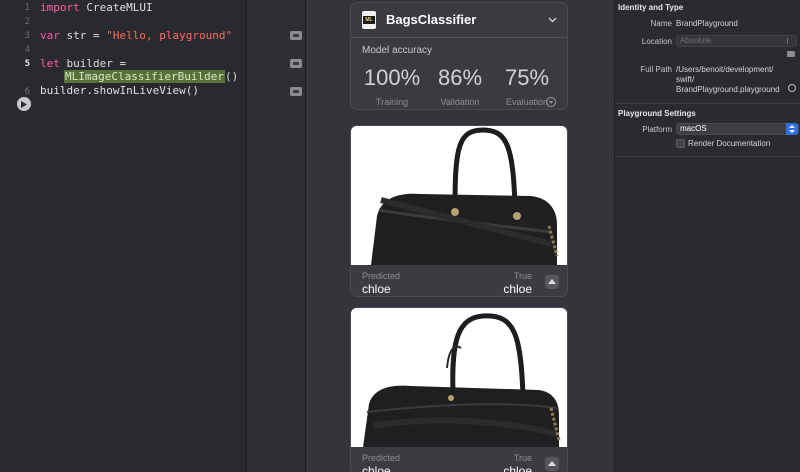 The width and height of the screenshot is (800, 472). What do you see at coordinates (116, 7) in the screenshot?
I see `code-text: CreateMLUI` at bounding box center [116, 7].